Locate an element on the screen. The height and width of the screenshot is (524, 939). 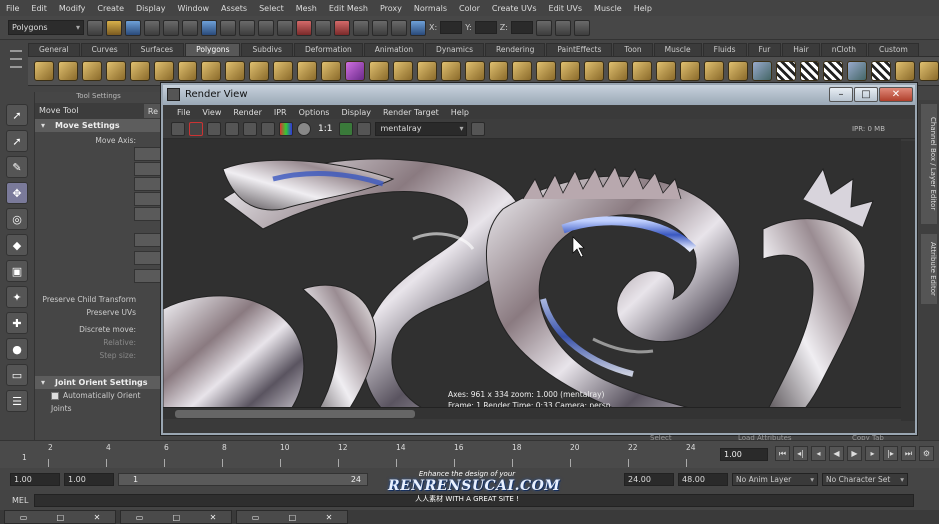
menu-edit-uvs: Edit UVs is located at coordinates (566, 8).